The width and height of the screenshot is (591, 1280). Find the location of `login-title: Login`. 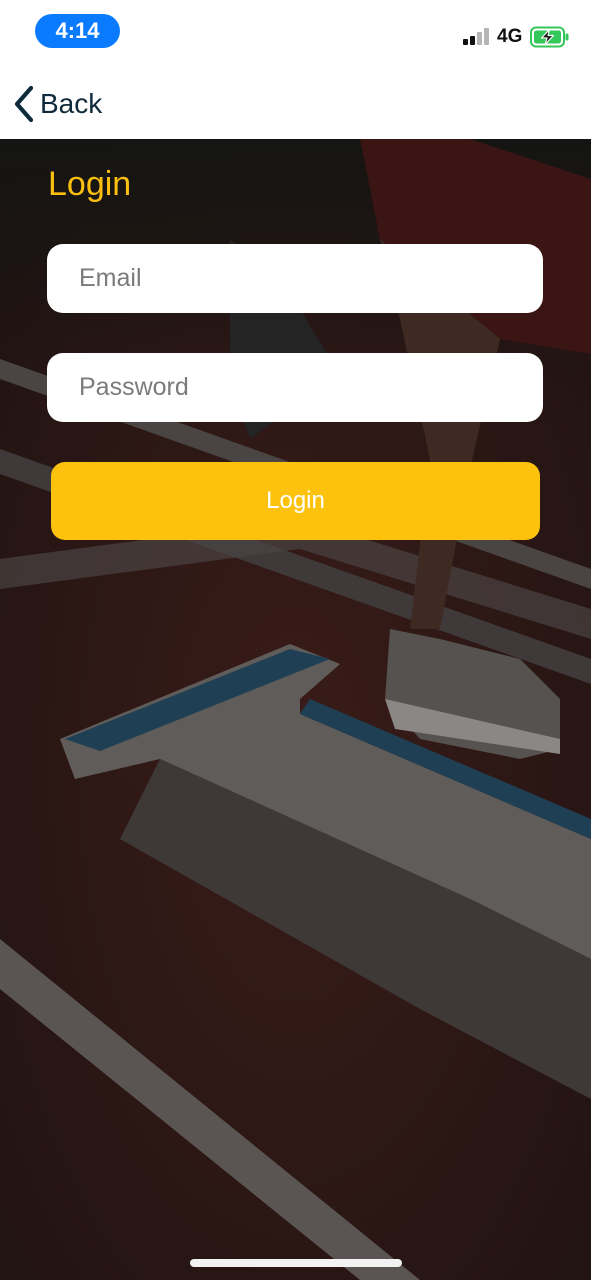

login-title: Login is located at coordinates (90, 184).